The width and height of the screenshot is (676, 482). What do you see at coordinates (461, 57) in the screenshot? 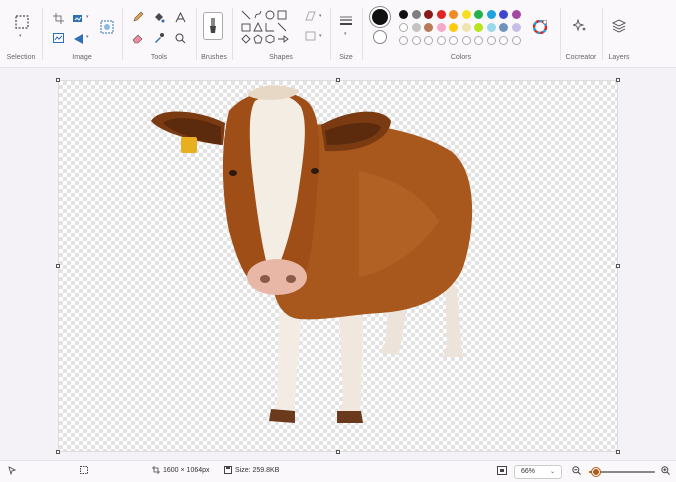
I see `group-label-colors: Colors` at bounding box center [461, 57].